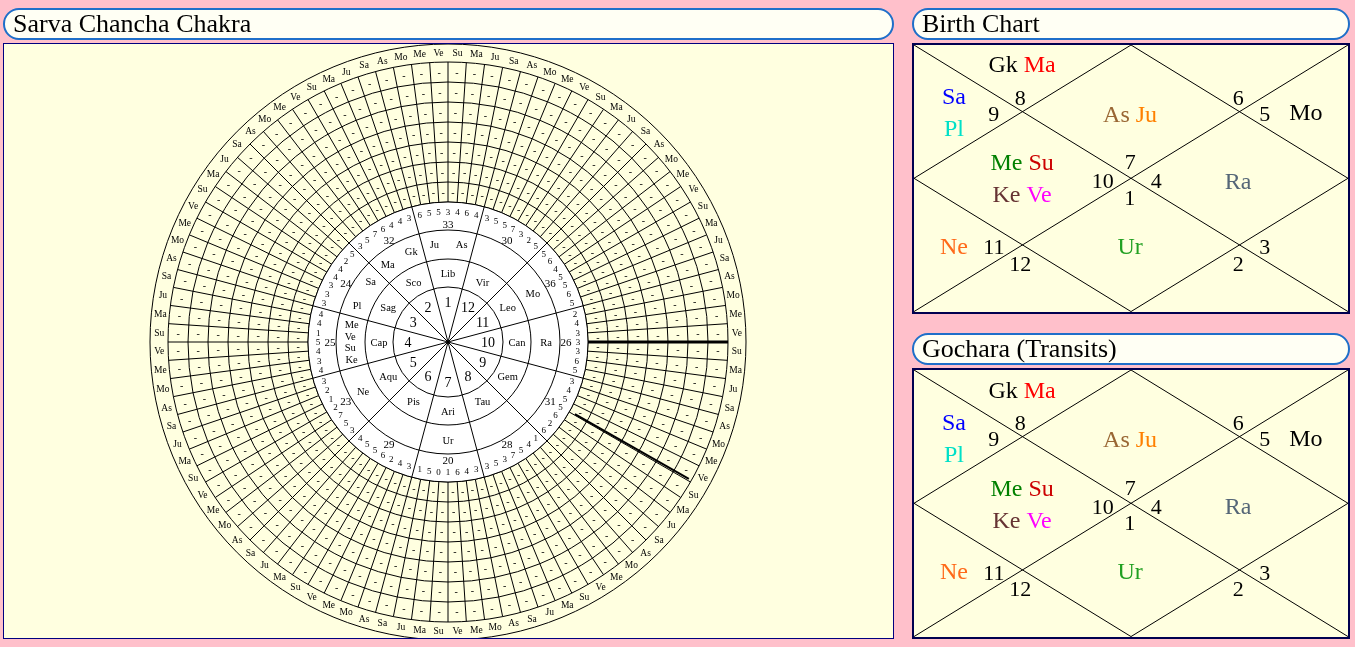  I want to click on planet-label: Pl, so click(953, 454).